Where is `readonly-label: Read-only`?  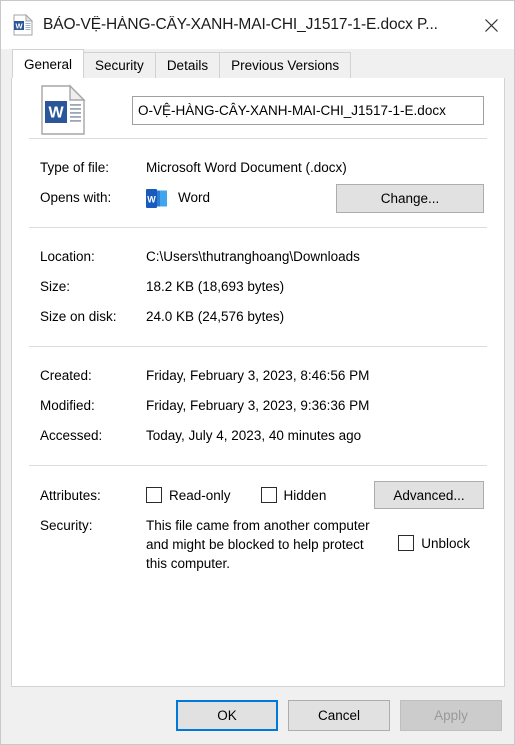
readonly-label: Read-only is located at coordinates (200, 495).